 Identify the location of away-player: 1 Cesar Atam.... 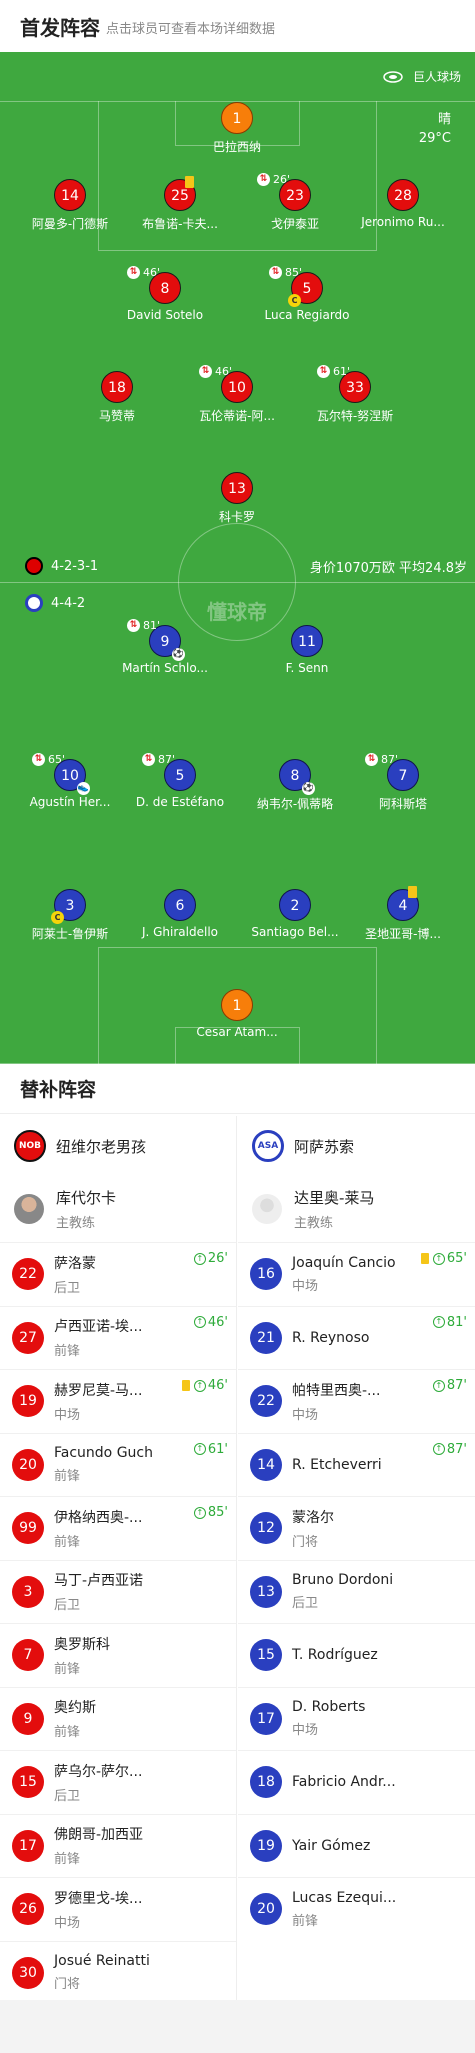
(237, 1014).